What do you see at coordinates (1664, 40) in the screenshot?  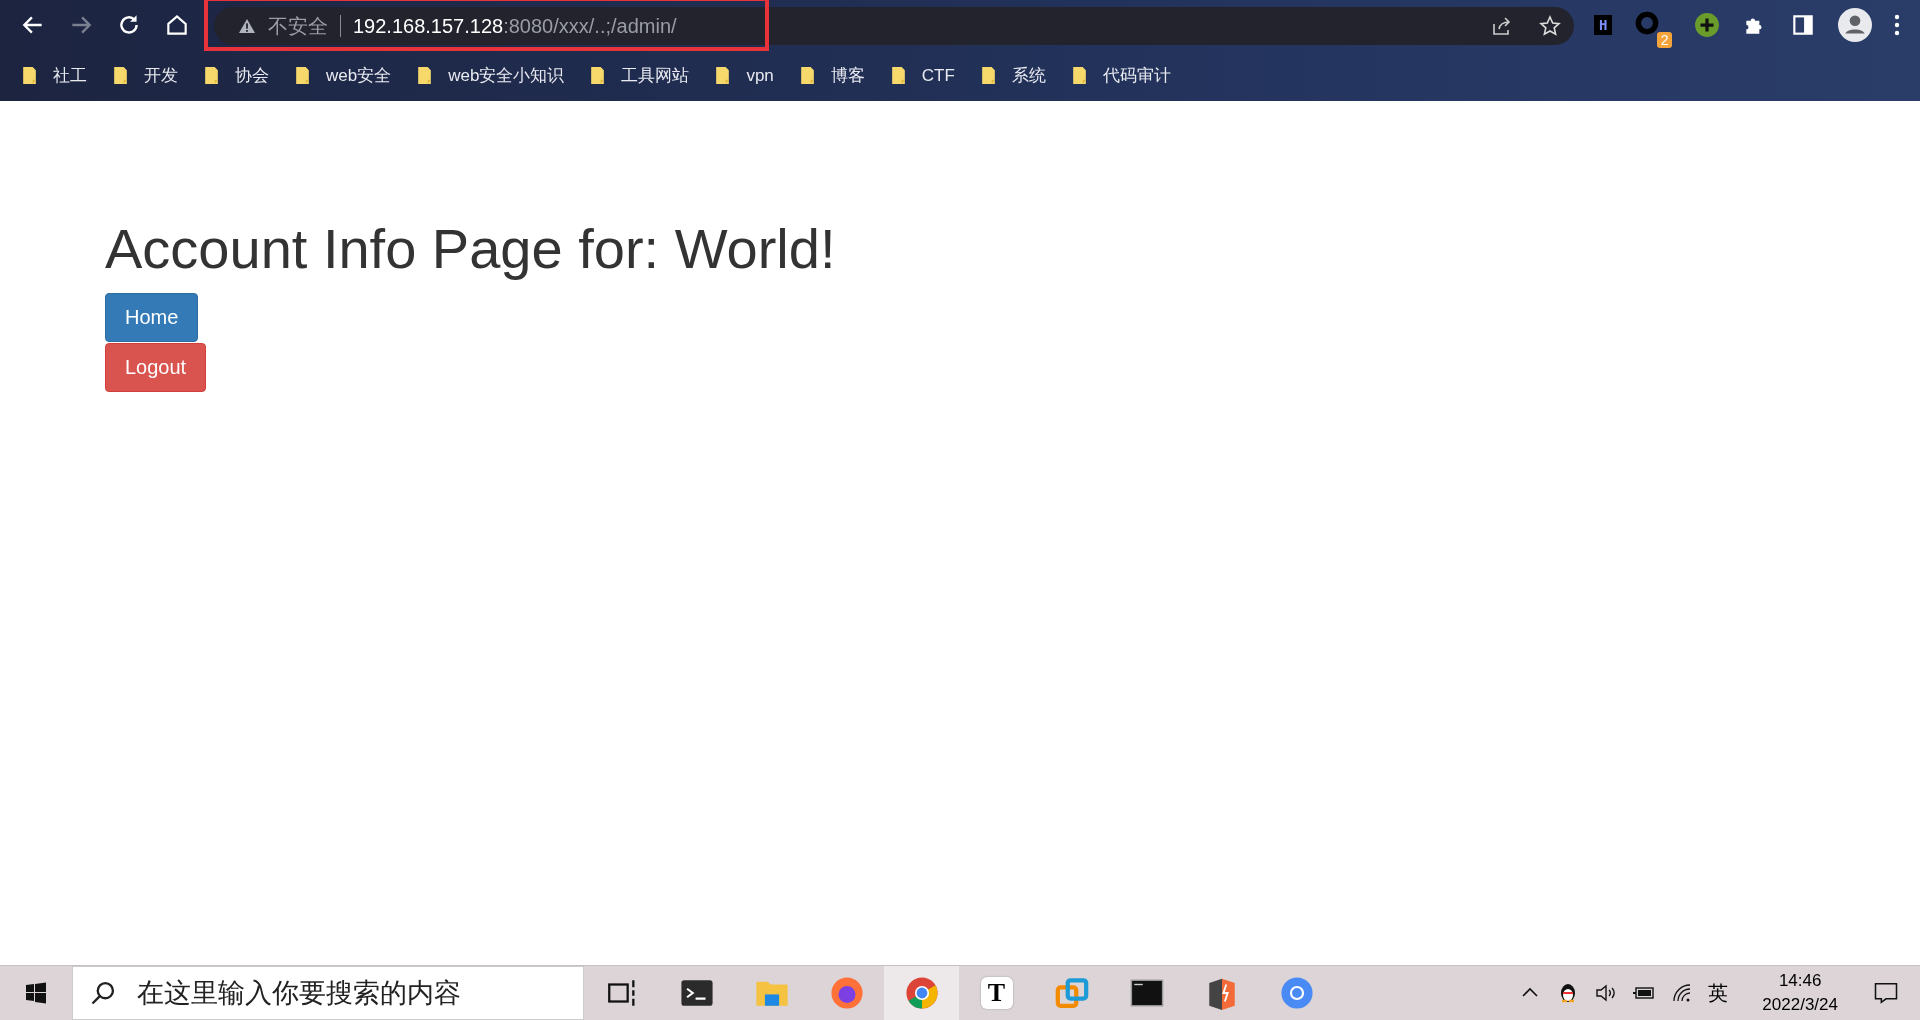 I see `extension-badge: 2` at bounding box center [1664, 40].